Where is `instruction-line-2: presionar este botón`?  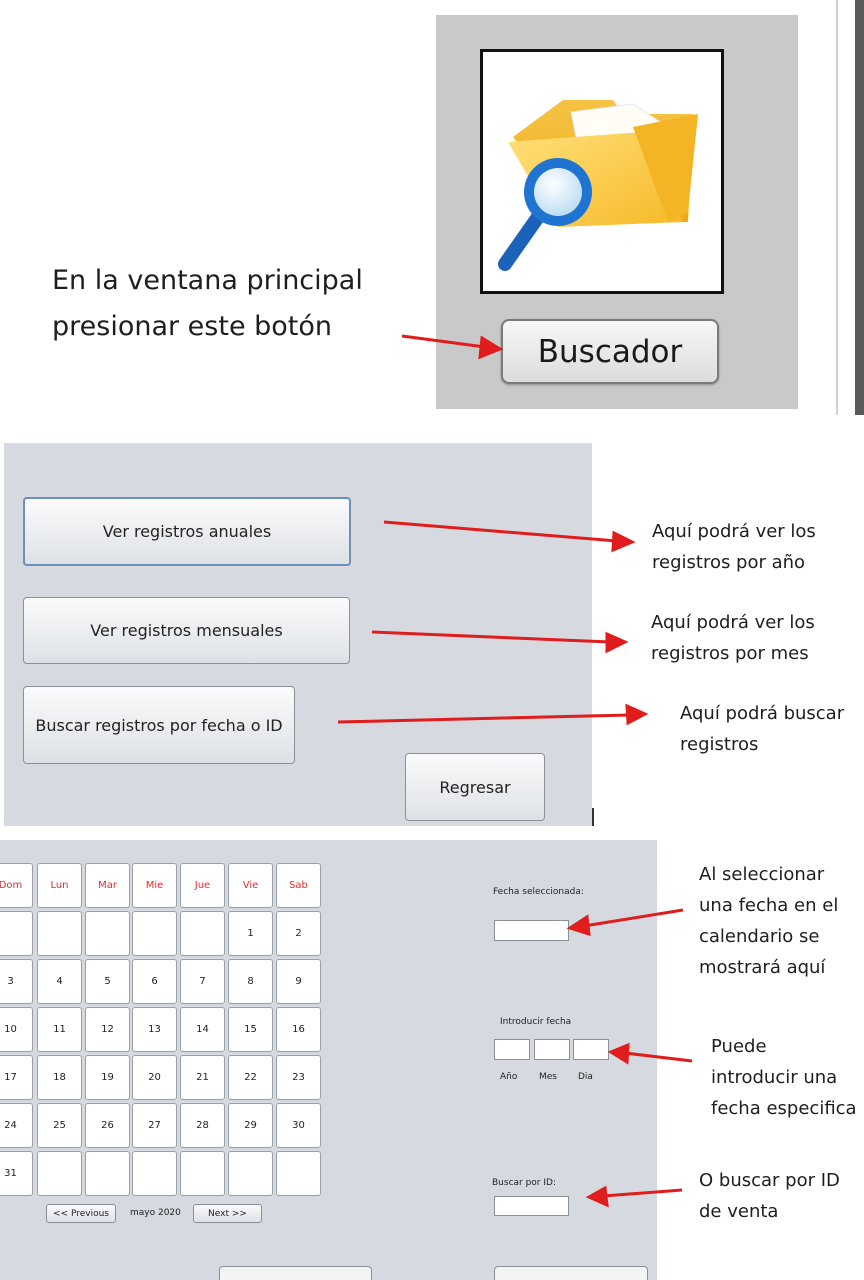
instruction-line-2: presionar este botón is located at coordinates (192, 326).